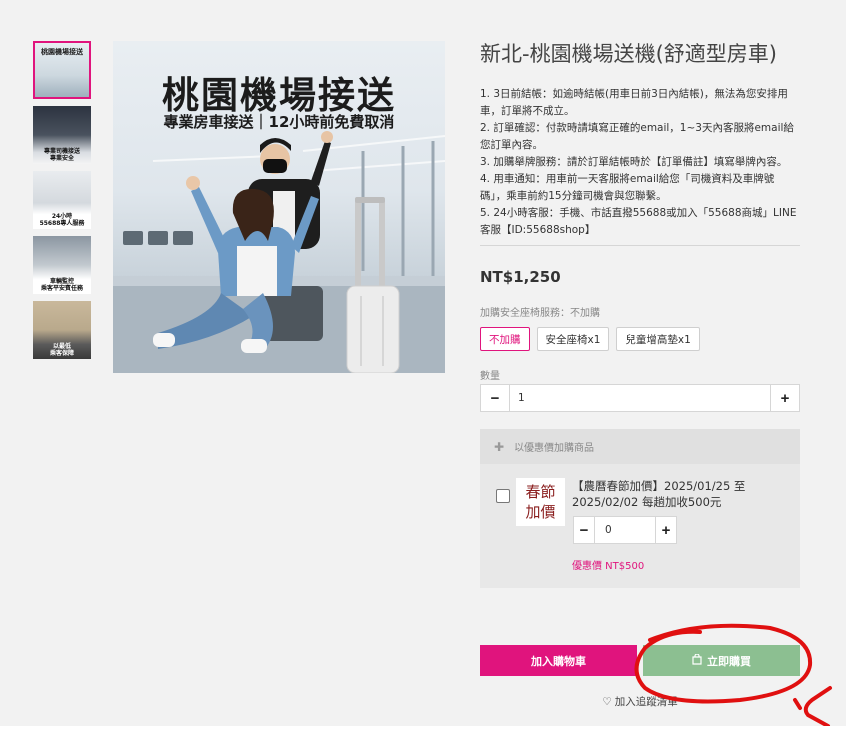 Image resolution: width=846 pixels, height=730 pixels. I want to click on thumbnail-caption: 以最低 乘客保障, so click(61, 350).